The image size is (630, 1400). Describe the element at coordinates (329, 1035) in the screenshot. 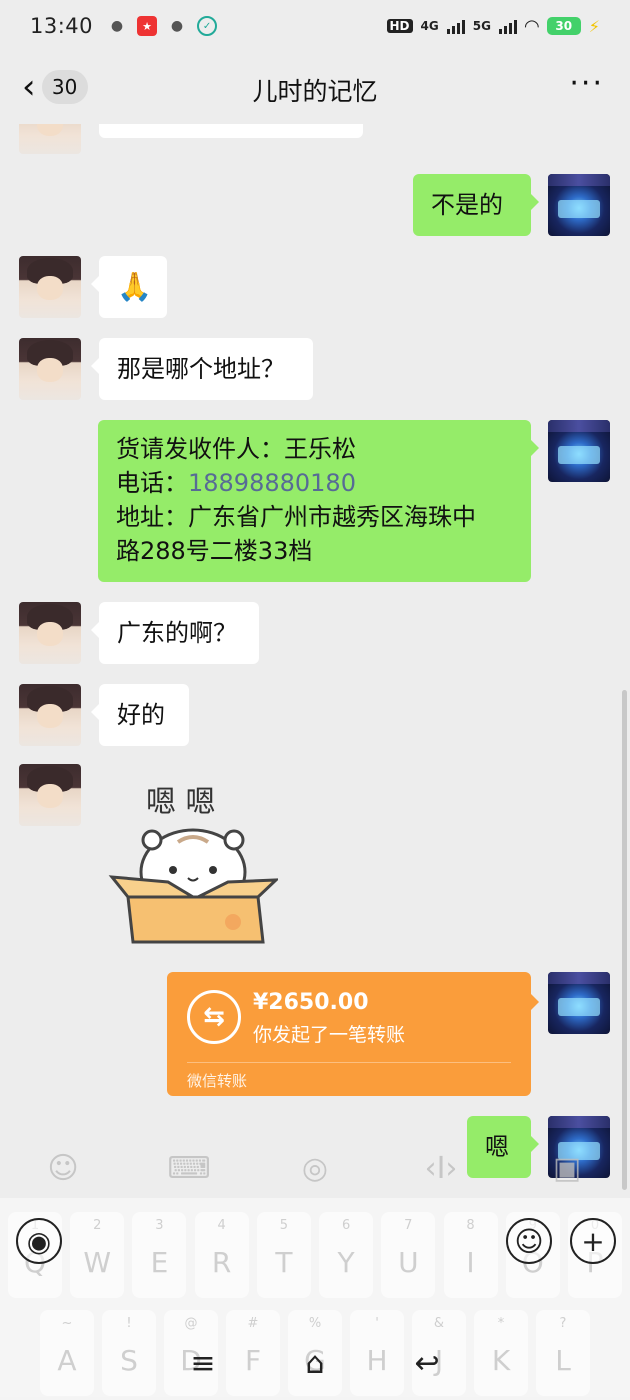

I see `transfer-description: 你发起了一笔转账` at that location.